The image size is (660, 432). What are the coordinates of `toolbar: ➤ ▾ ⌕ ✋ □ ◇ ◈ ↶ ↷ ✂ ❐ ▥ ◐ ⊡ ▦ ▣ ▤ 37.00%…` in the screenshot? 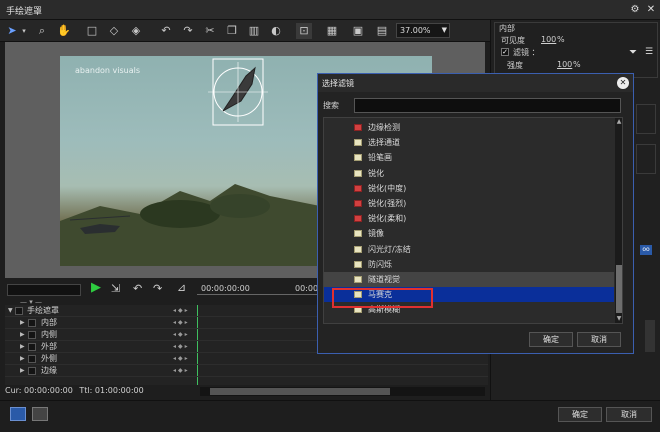 It's located at (245, 31).